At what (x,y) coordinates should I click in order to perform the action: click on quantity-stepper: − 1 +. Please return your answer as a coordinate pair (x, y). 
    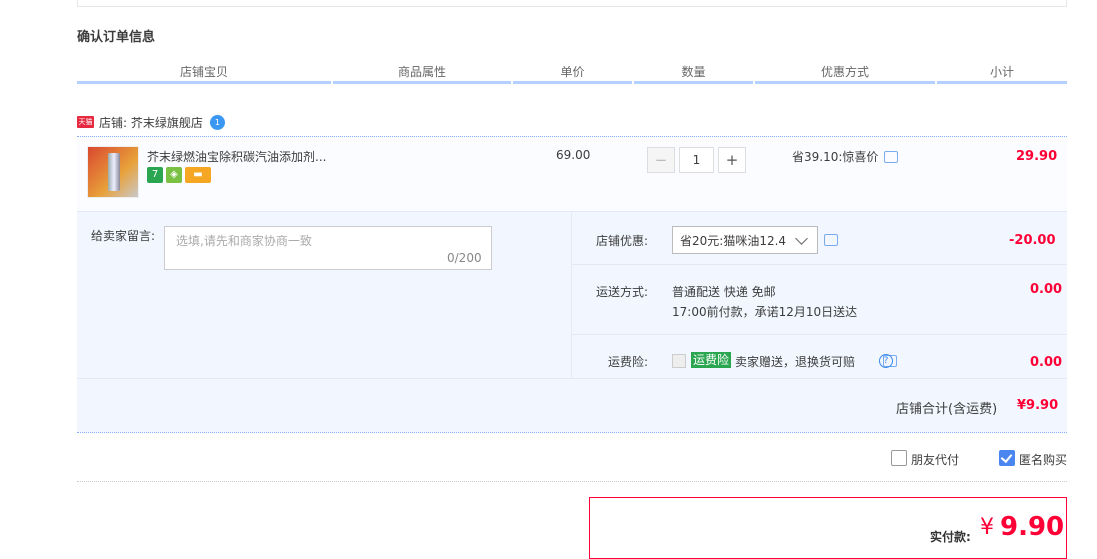
    Looking at the image, I should click on (696, 160).